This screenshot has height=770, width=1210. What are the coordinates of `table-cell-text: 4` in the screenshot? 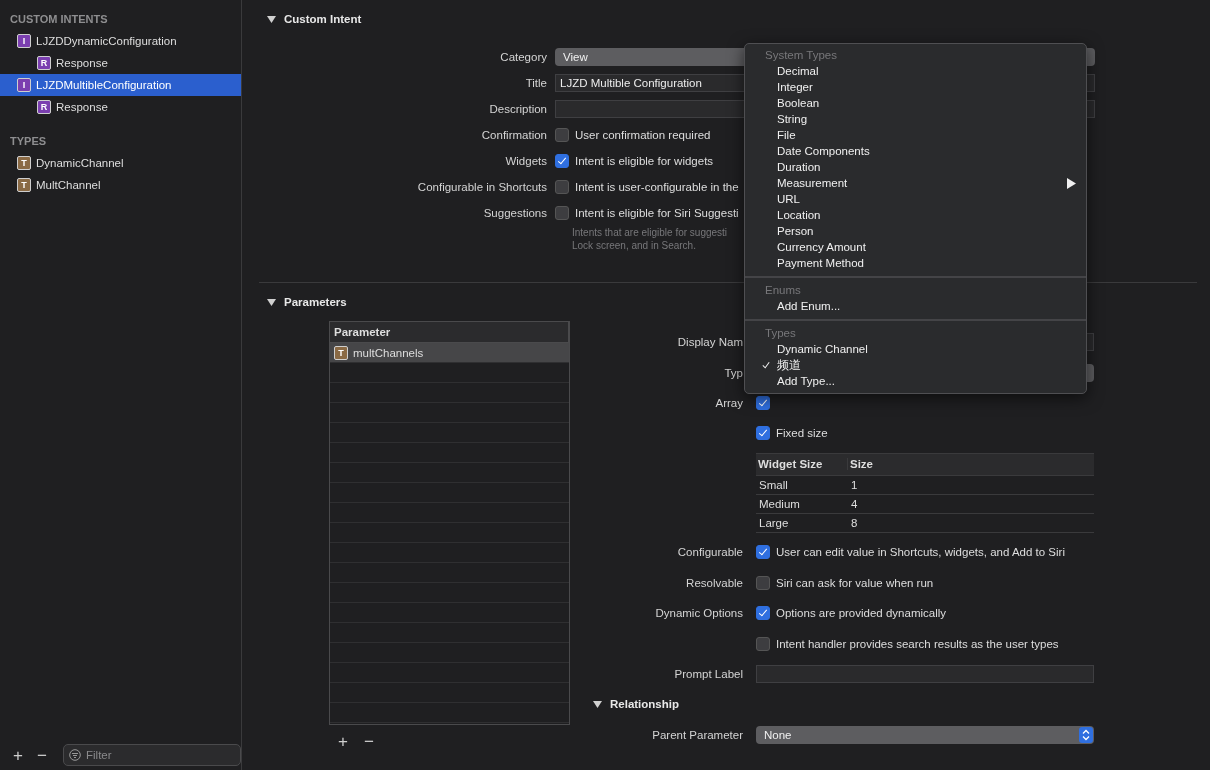 It's located at (854, 503).